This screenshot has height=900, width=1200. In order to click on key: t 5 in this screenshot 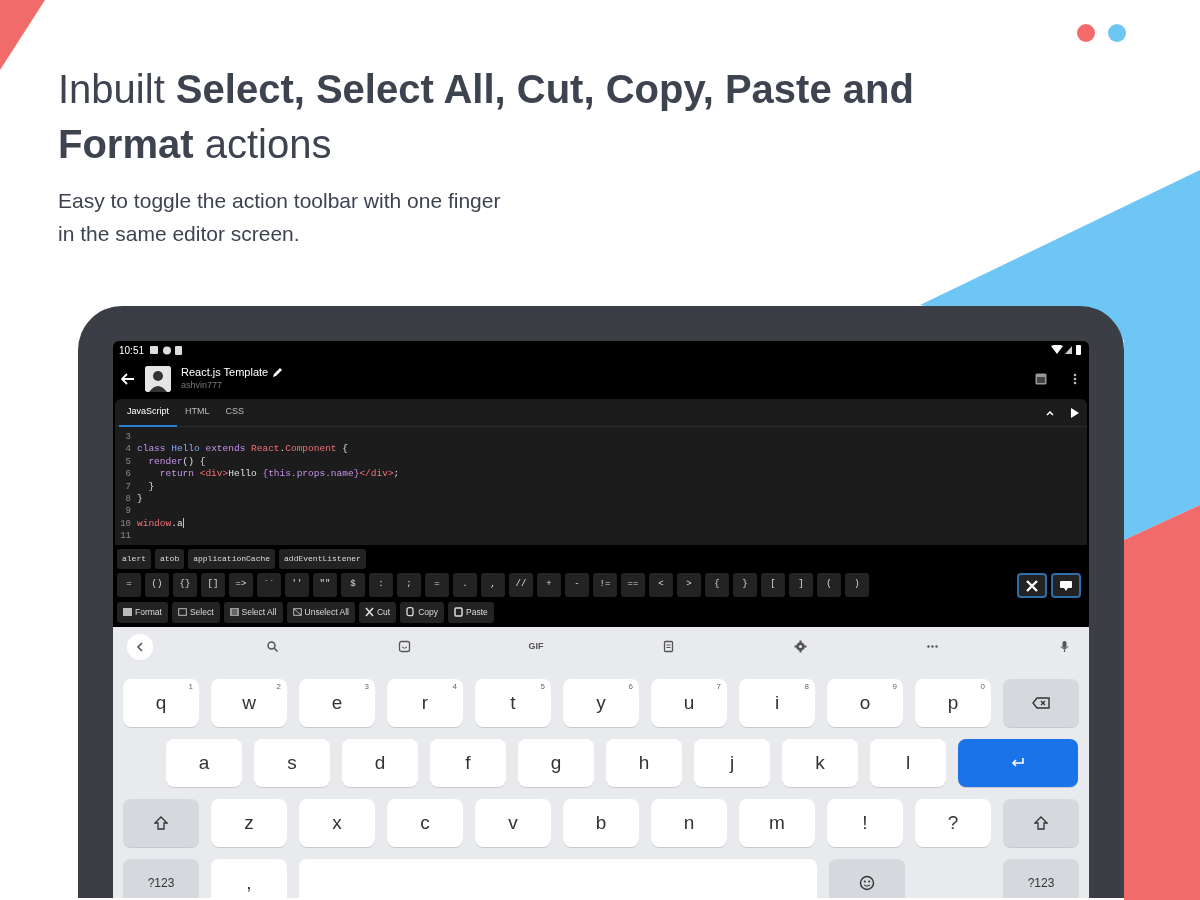, I will do `click(513, 702)`.